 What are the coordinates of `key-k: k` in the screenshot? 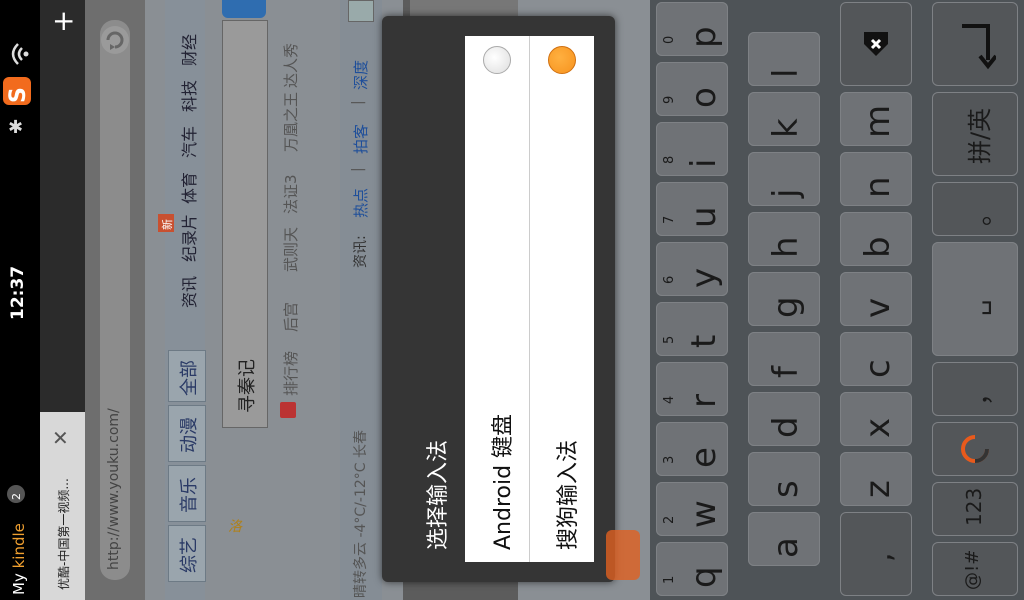 It's located at (784, 119).